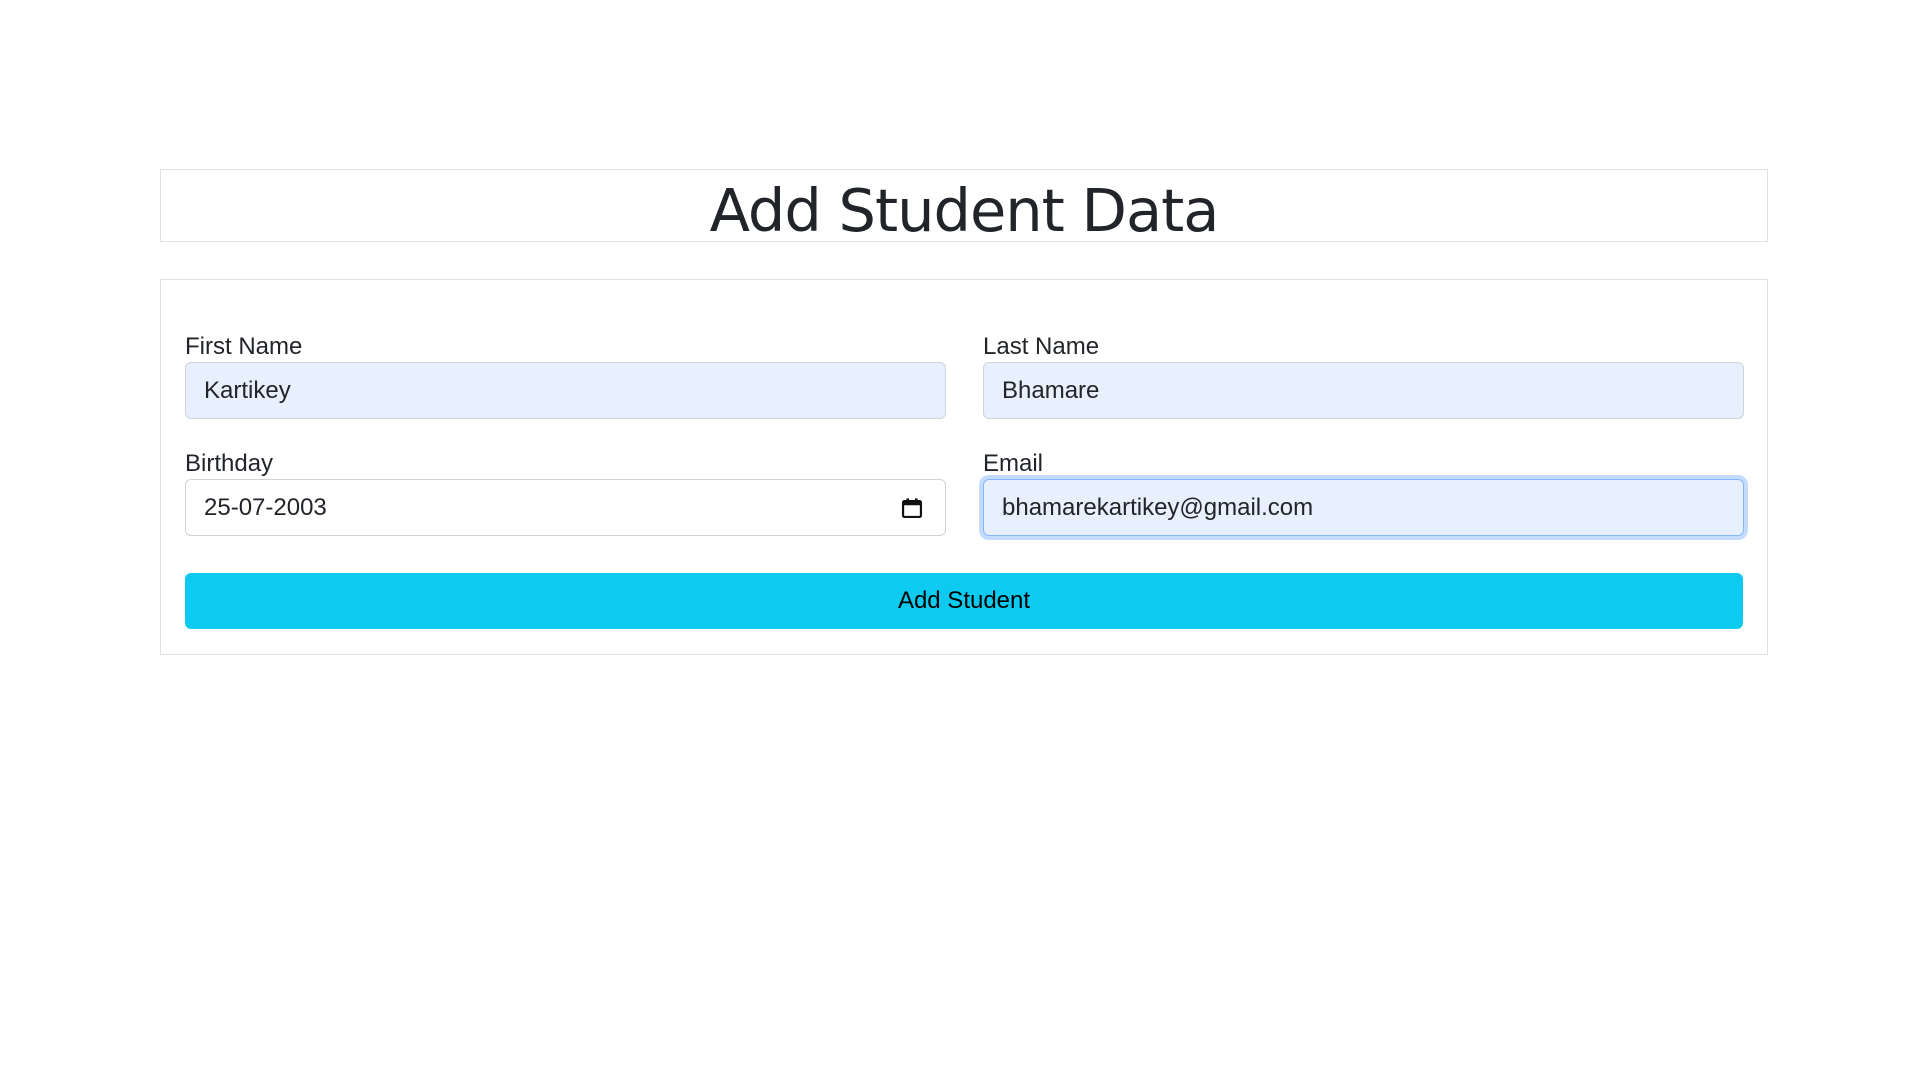 The width and height of the screenshot is (1920, 1080). Describe the element at coordinates (1363, 390) in the screenshot. I see `last-name-input: Bhamare` at that location.